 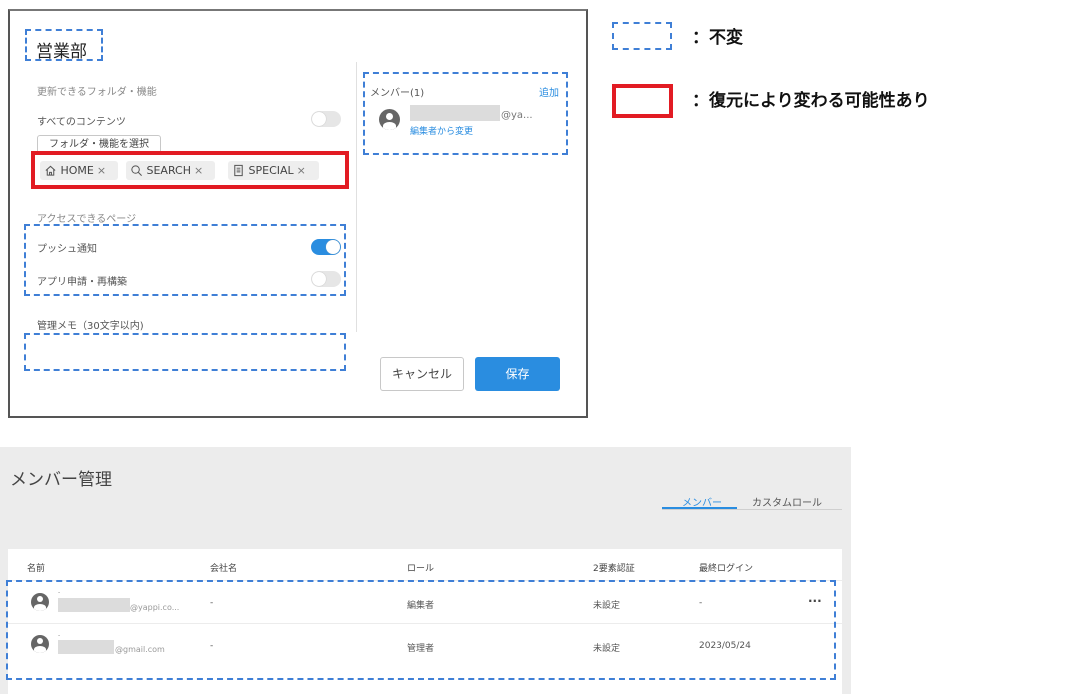 I want to click on column-header-role: ロール, so click(x=420, y=567).